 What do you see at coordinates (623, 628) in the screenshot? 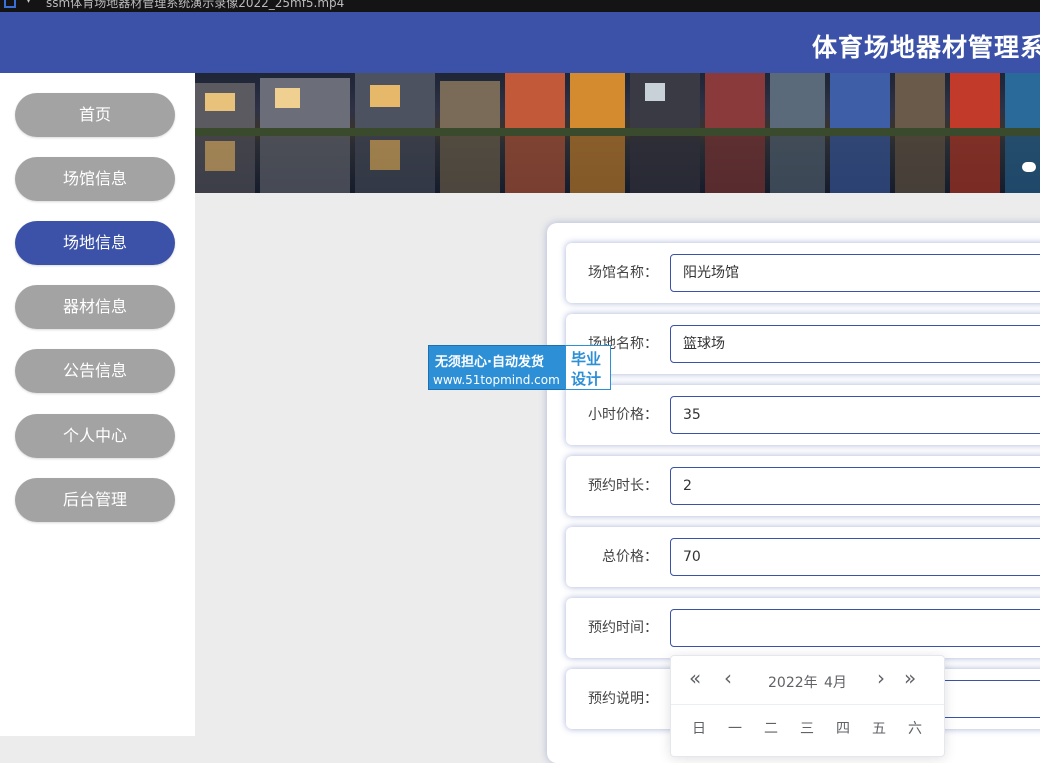
I see `booking-time-label: 预约时间：` at bounding box center [623, 628].